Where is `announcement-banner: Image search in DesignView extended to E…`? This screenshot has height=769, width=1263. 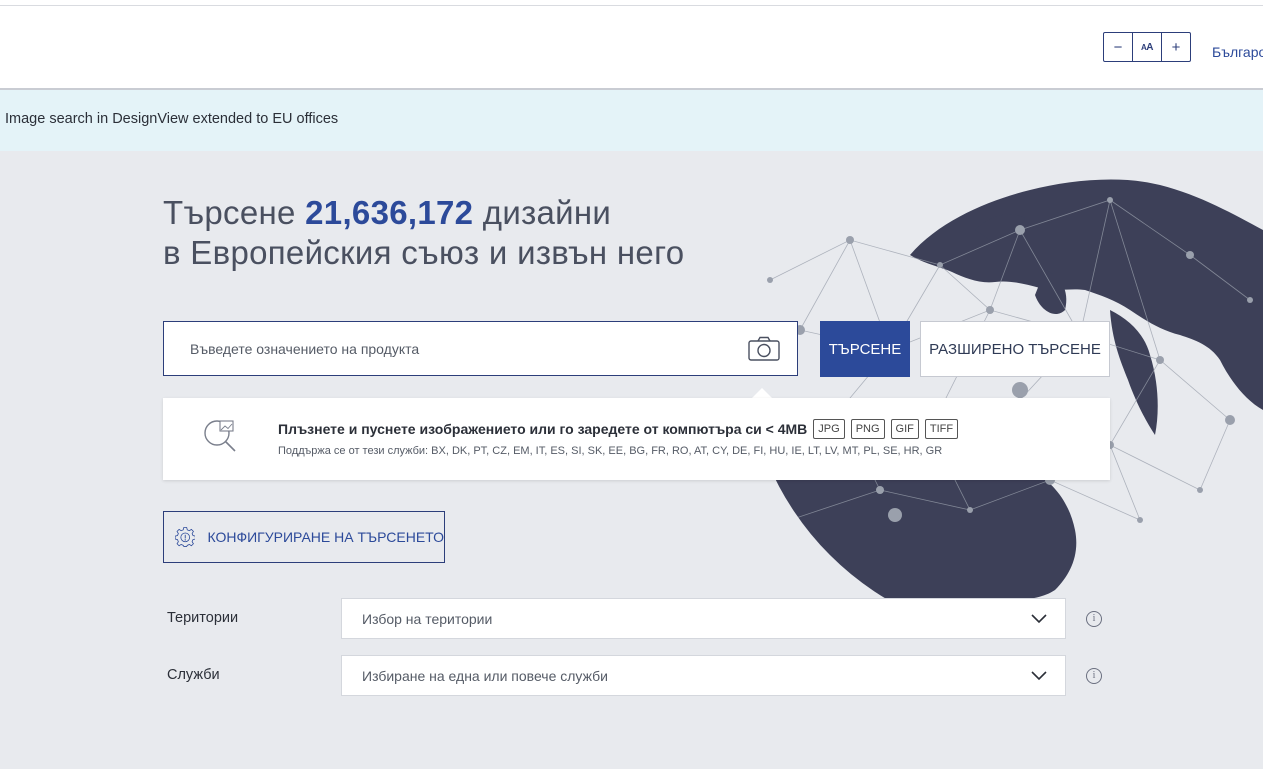 announcement-banner: Image search in DesignView extended to E… is located at coordinates (631, 120).